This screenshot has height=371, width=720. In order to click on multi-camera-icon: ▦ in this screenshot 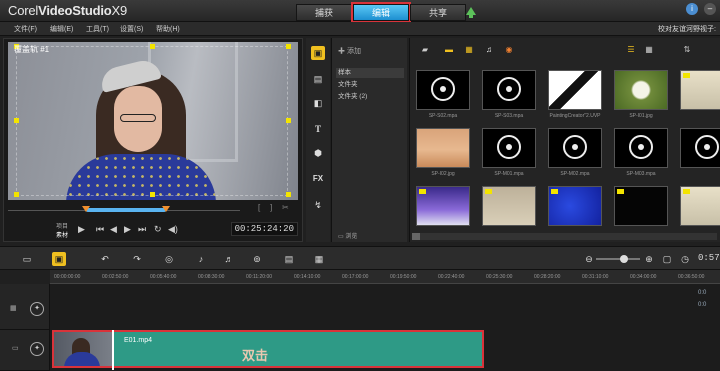, I will do `click(319, 259)`.